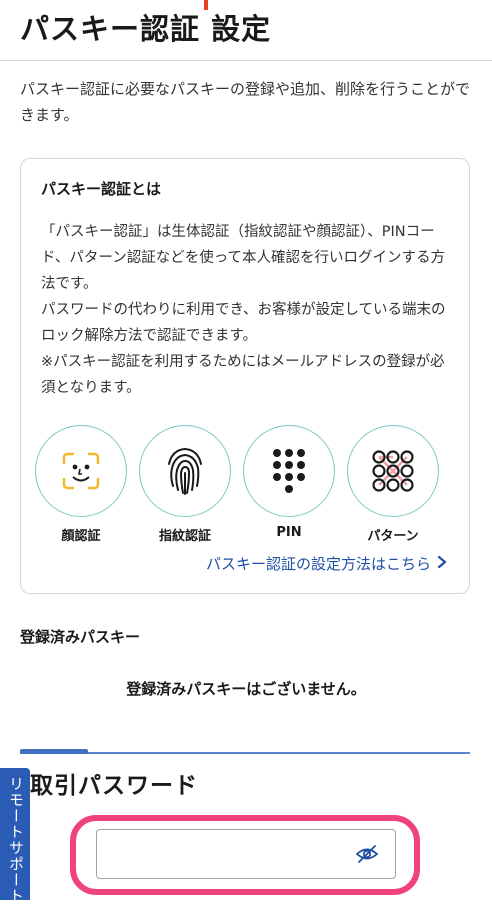 The width and height of the screenshot is (492, 904). What do you see at coordinates (245, 102) in the screenshot?
I see `page-description: パスキー認証に必要なパスキーの登録や追加、削除を行うことができます。` at bounding box center [245, 102].